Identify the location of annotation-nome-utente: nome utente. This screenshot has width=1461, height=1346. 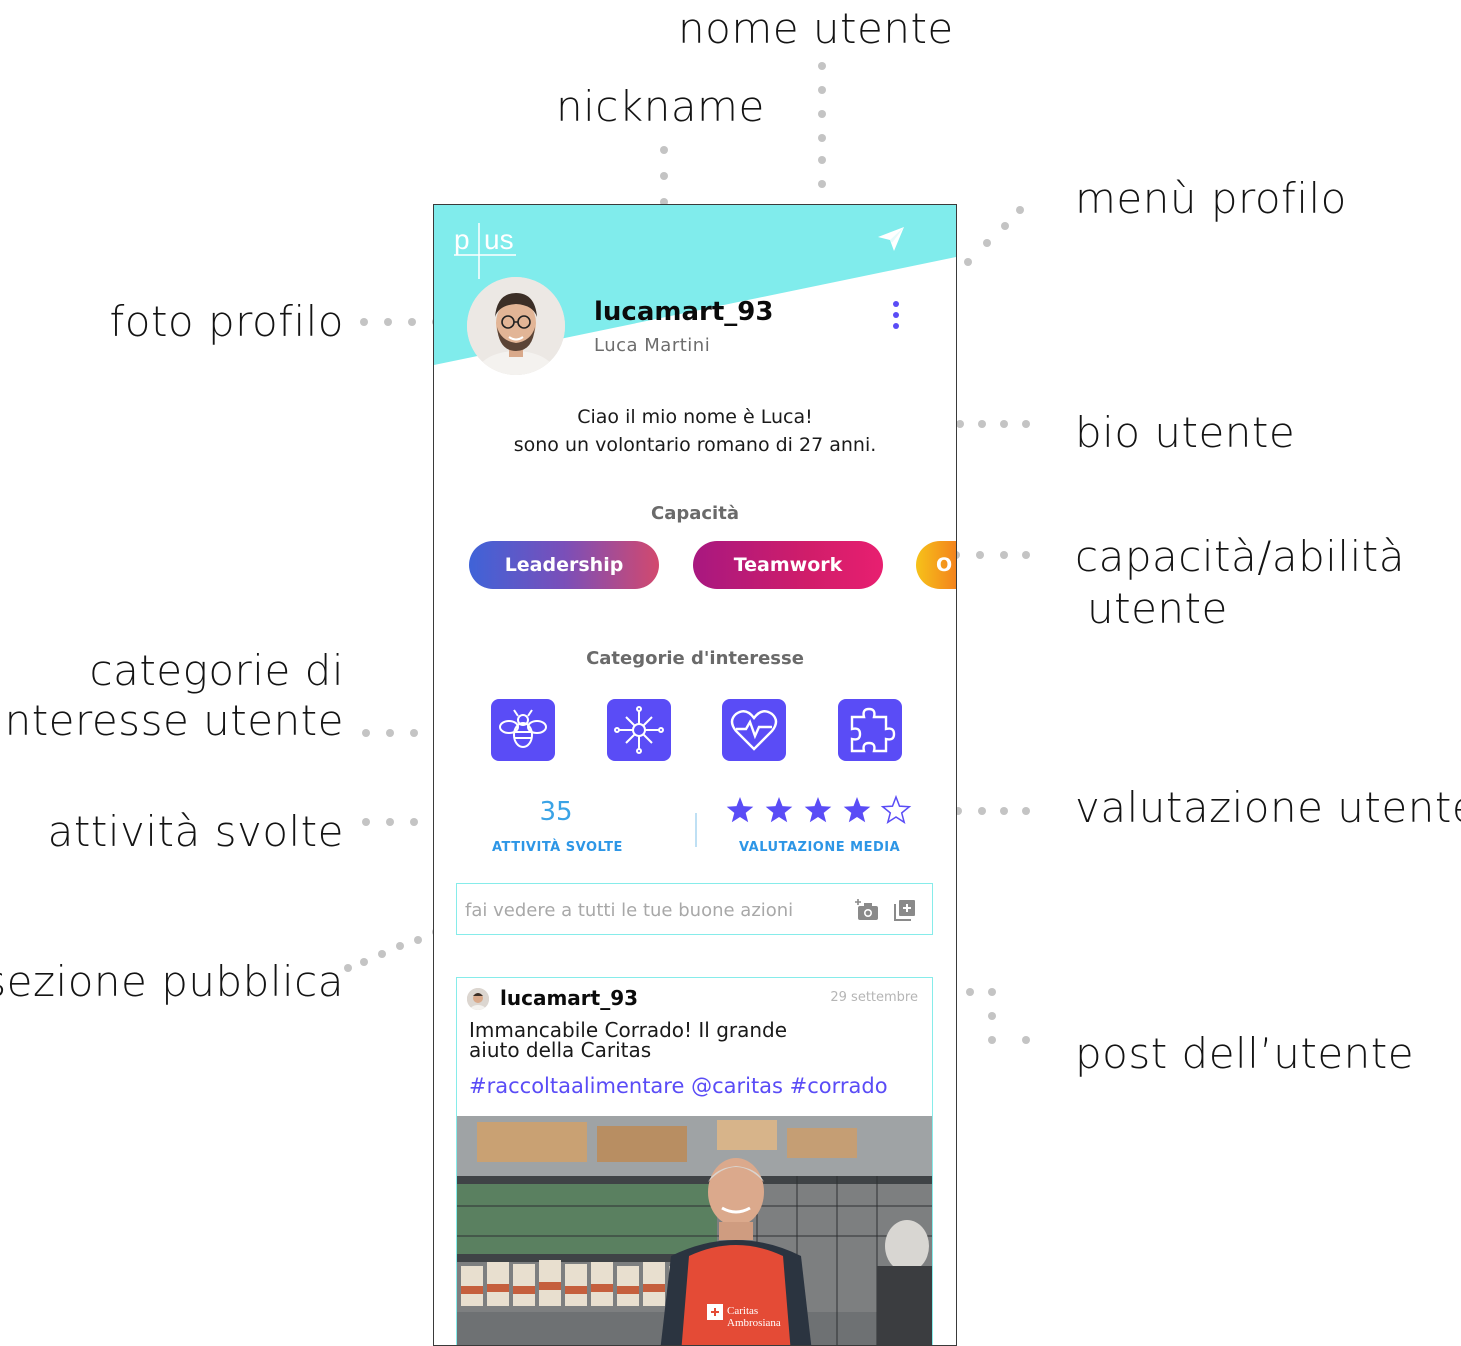
(816, 28).